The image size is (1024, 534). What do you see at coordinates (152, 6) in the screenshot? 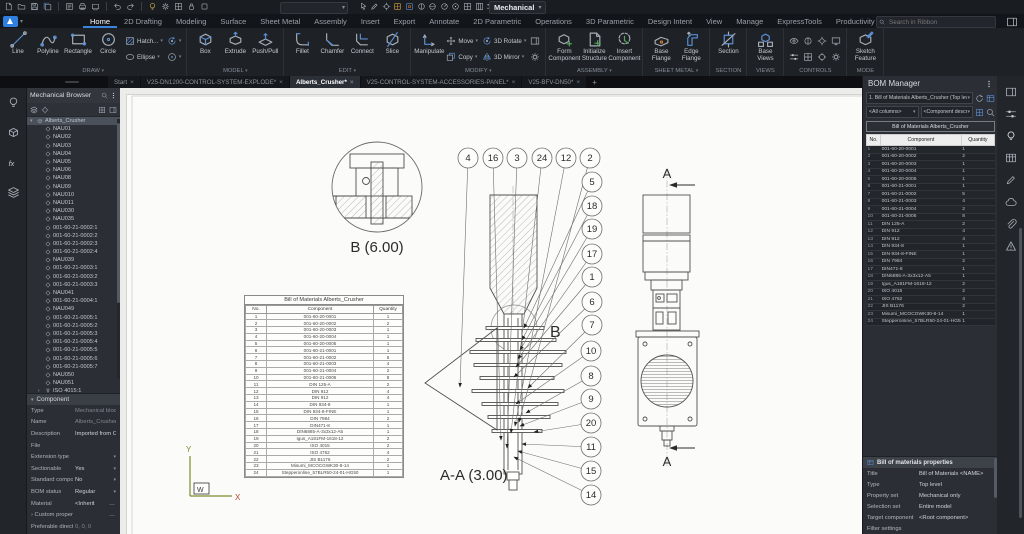
I see `bulb-button` at bounding box center [152, 6].